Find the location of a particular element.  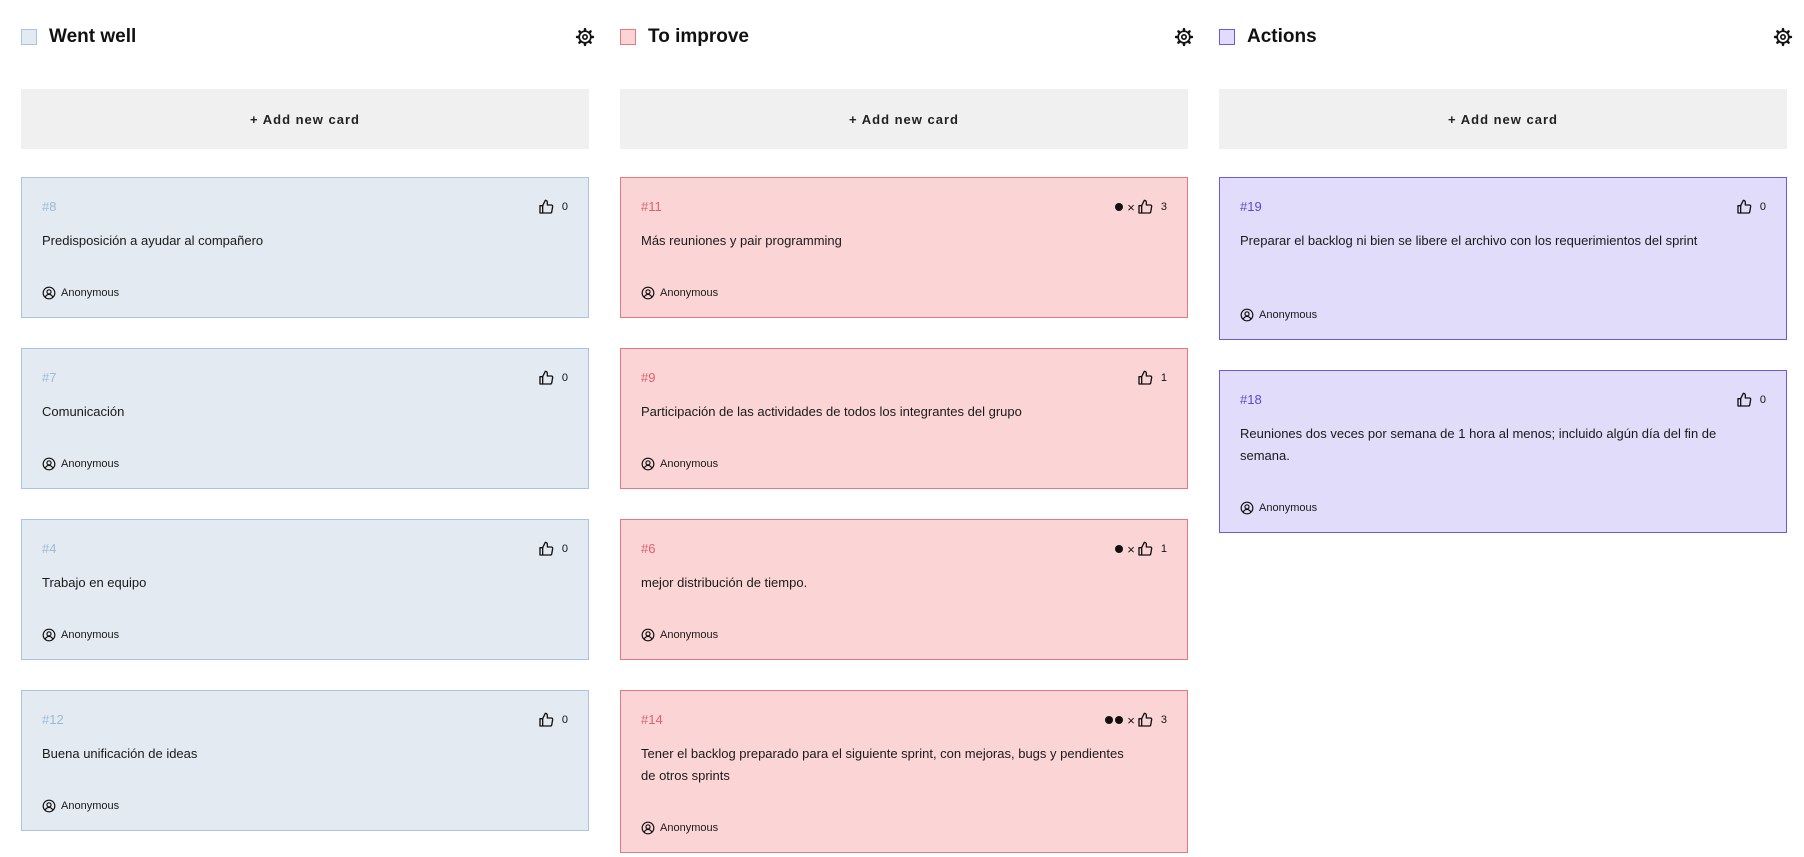

vote-control: 1 is located at coordinates (1152, 378).